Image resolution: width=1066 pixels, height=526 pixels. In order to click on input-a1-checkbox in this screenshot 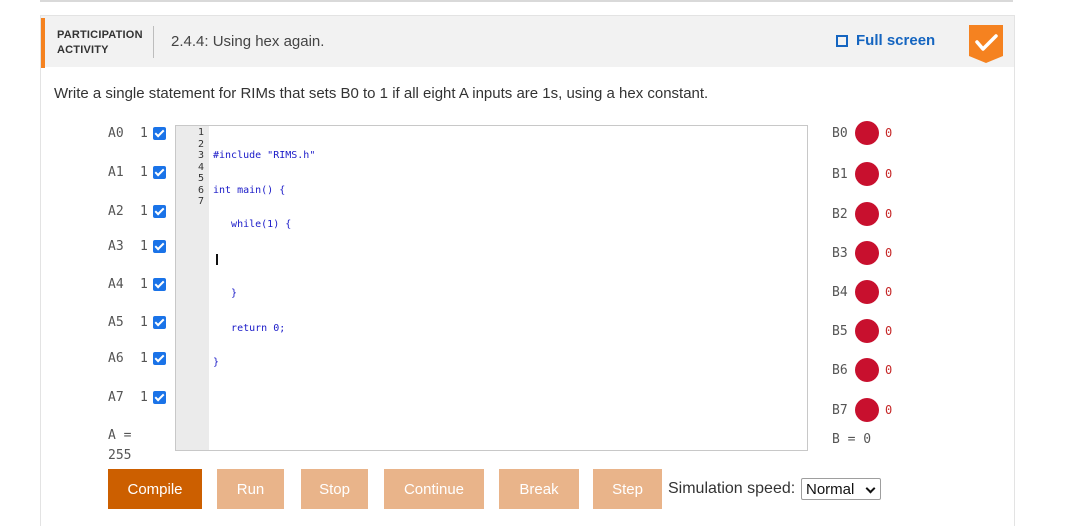, I will do `click(159, 172)`.